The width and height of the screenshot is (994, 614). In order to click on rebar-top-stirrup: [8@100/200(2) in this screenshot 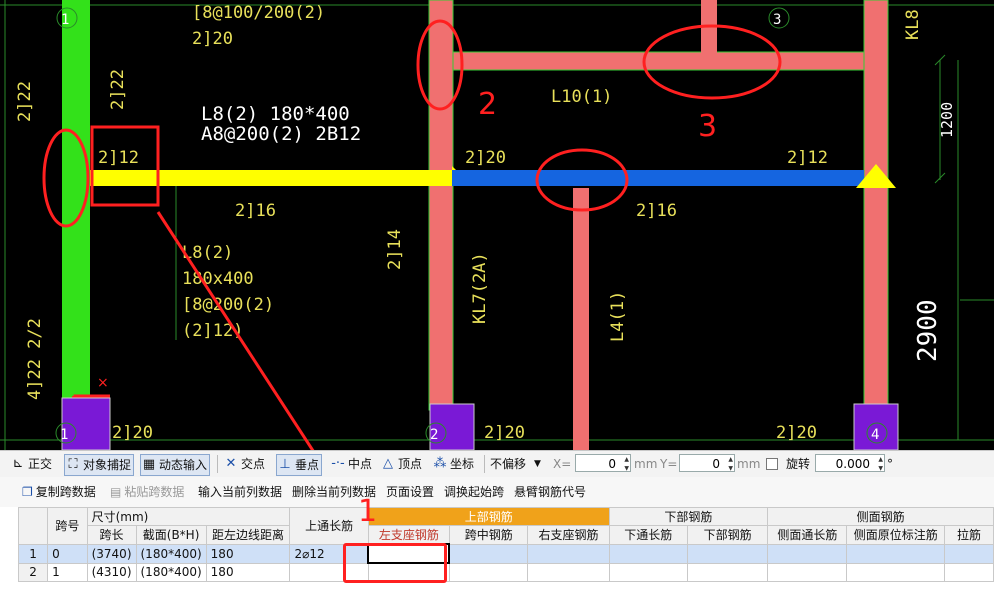, I will do `click(258, 13)`.